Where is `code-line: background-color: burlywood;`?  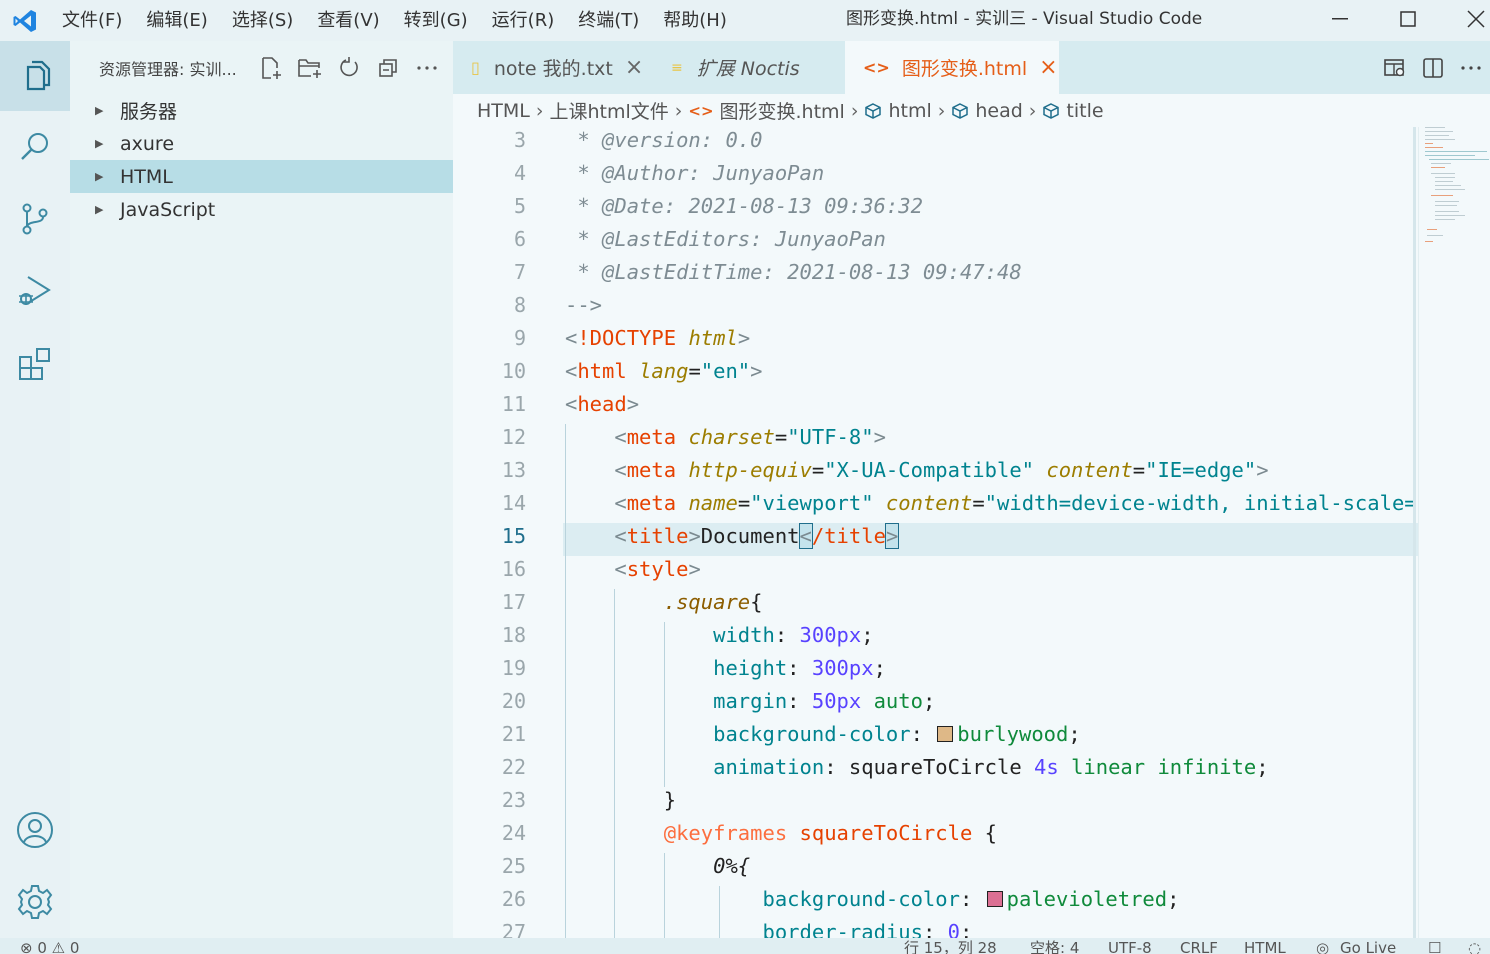 code-line: background-color: burlywood; is located at coordinates (1027, 737).